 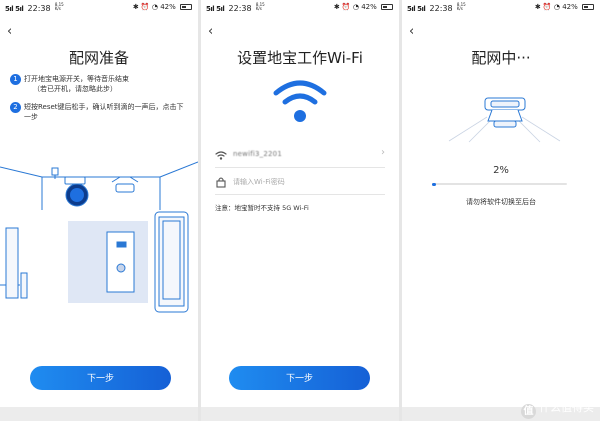 I want to click on watermark-logo-icon: 值, so click(x=528, y=411).